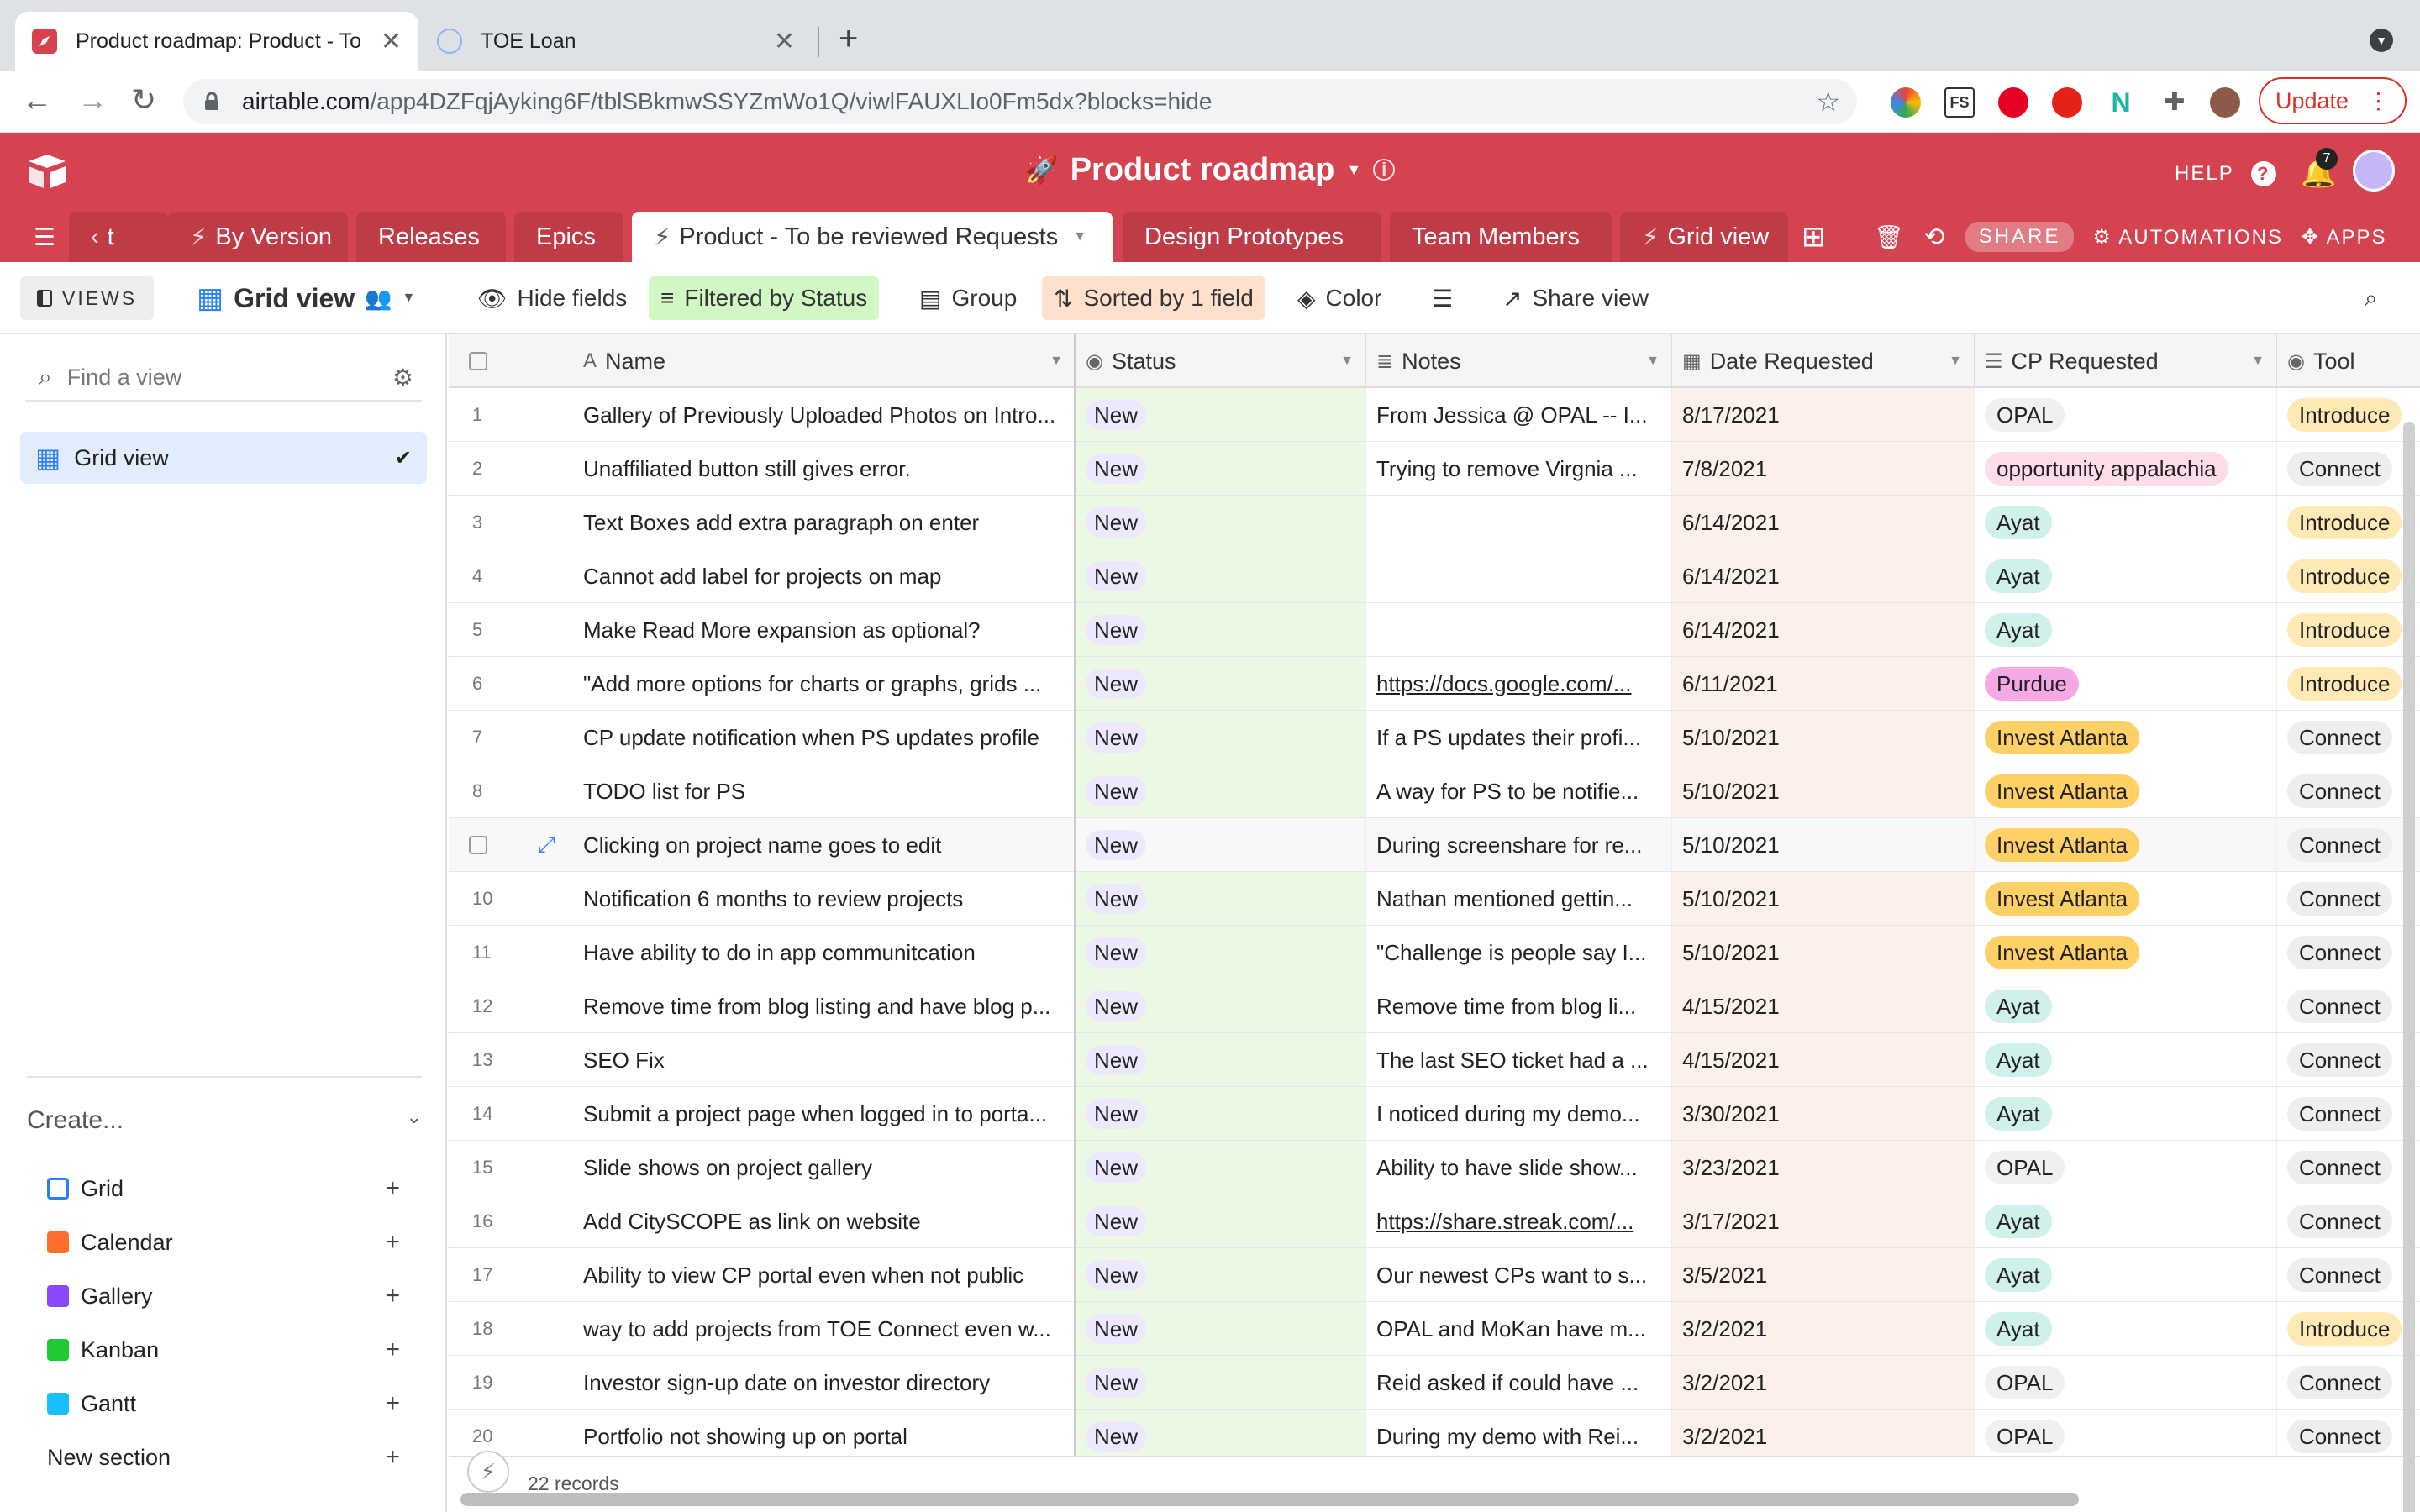  What do you see at coordinates (1823, 845) in the screenshot?
I see `cell-date: 5/10/2021` at bounding box center [1823, 845].